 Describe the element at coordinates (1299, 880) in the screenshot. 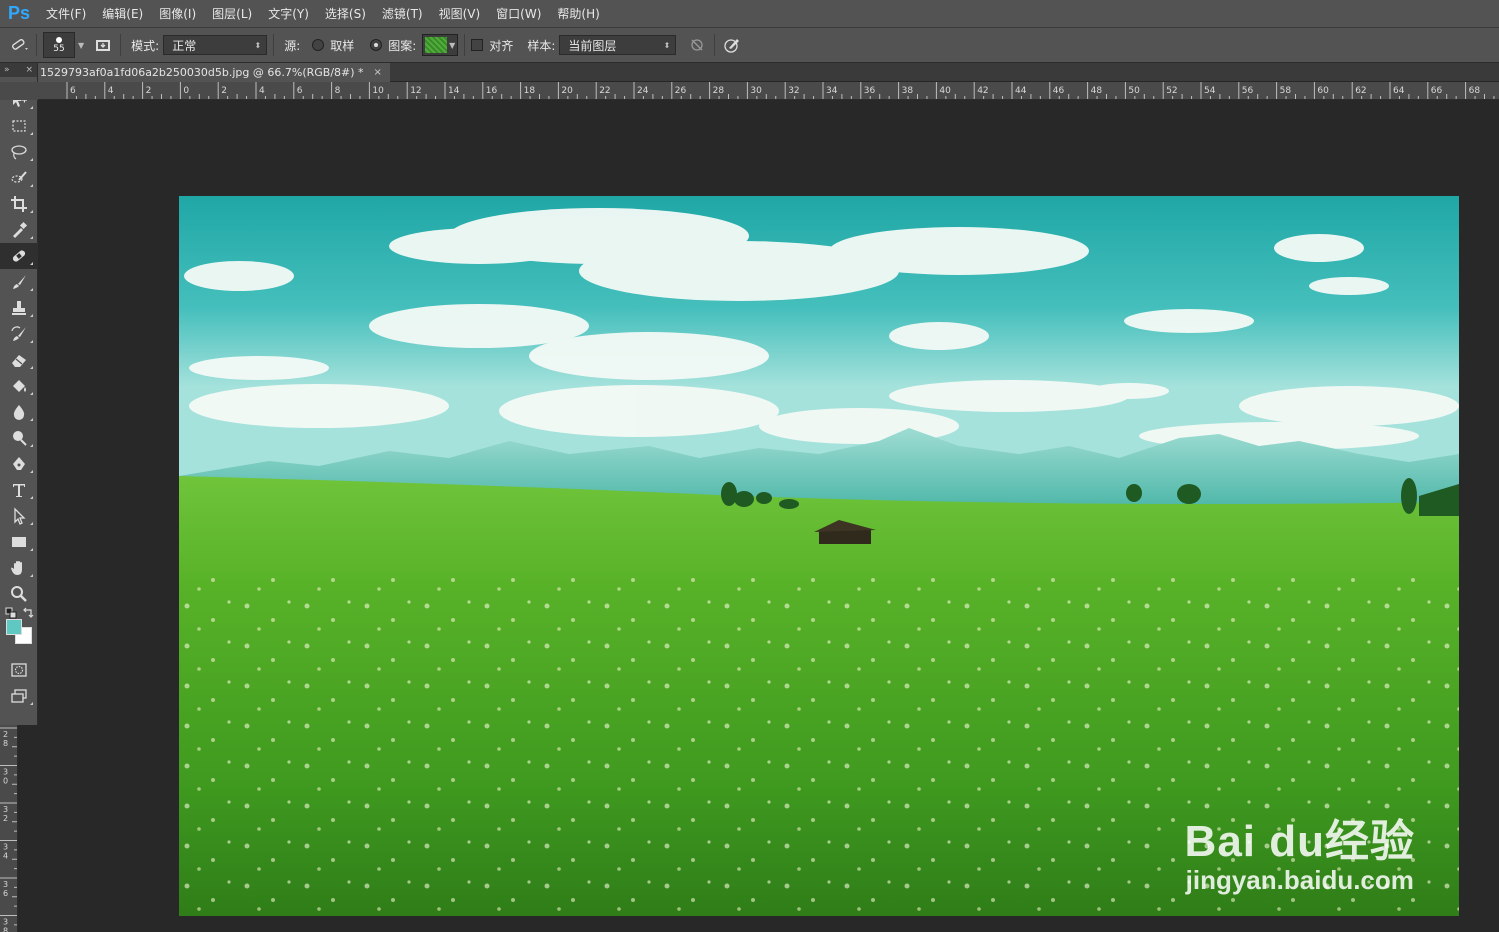

I see `watermark-url: jingyan.baidu.com` at that location.